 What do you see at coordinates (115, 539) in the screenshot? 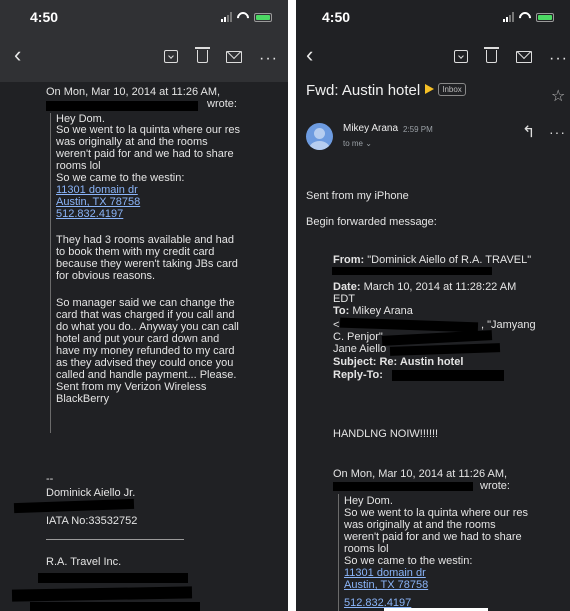
I see `signature-divider` at bounding box center [115, 539].